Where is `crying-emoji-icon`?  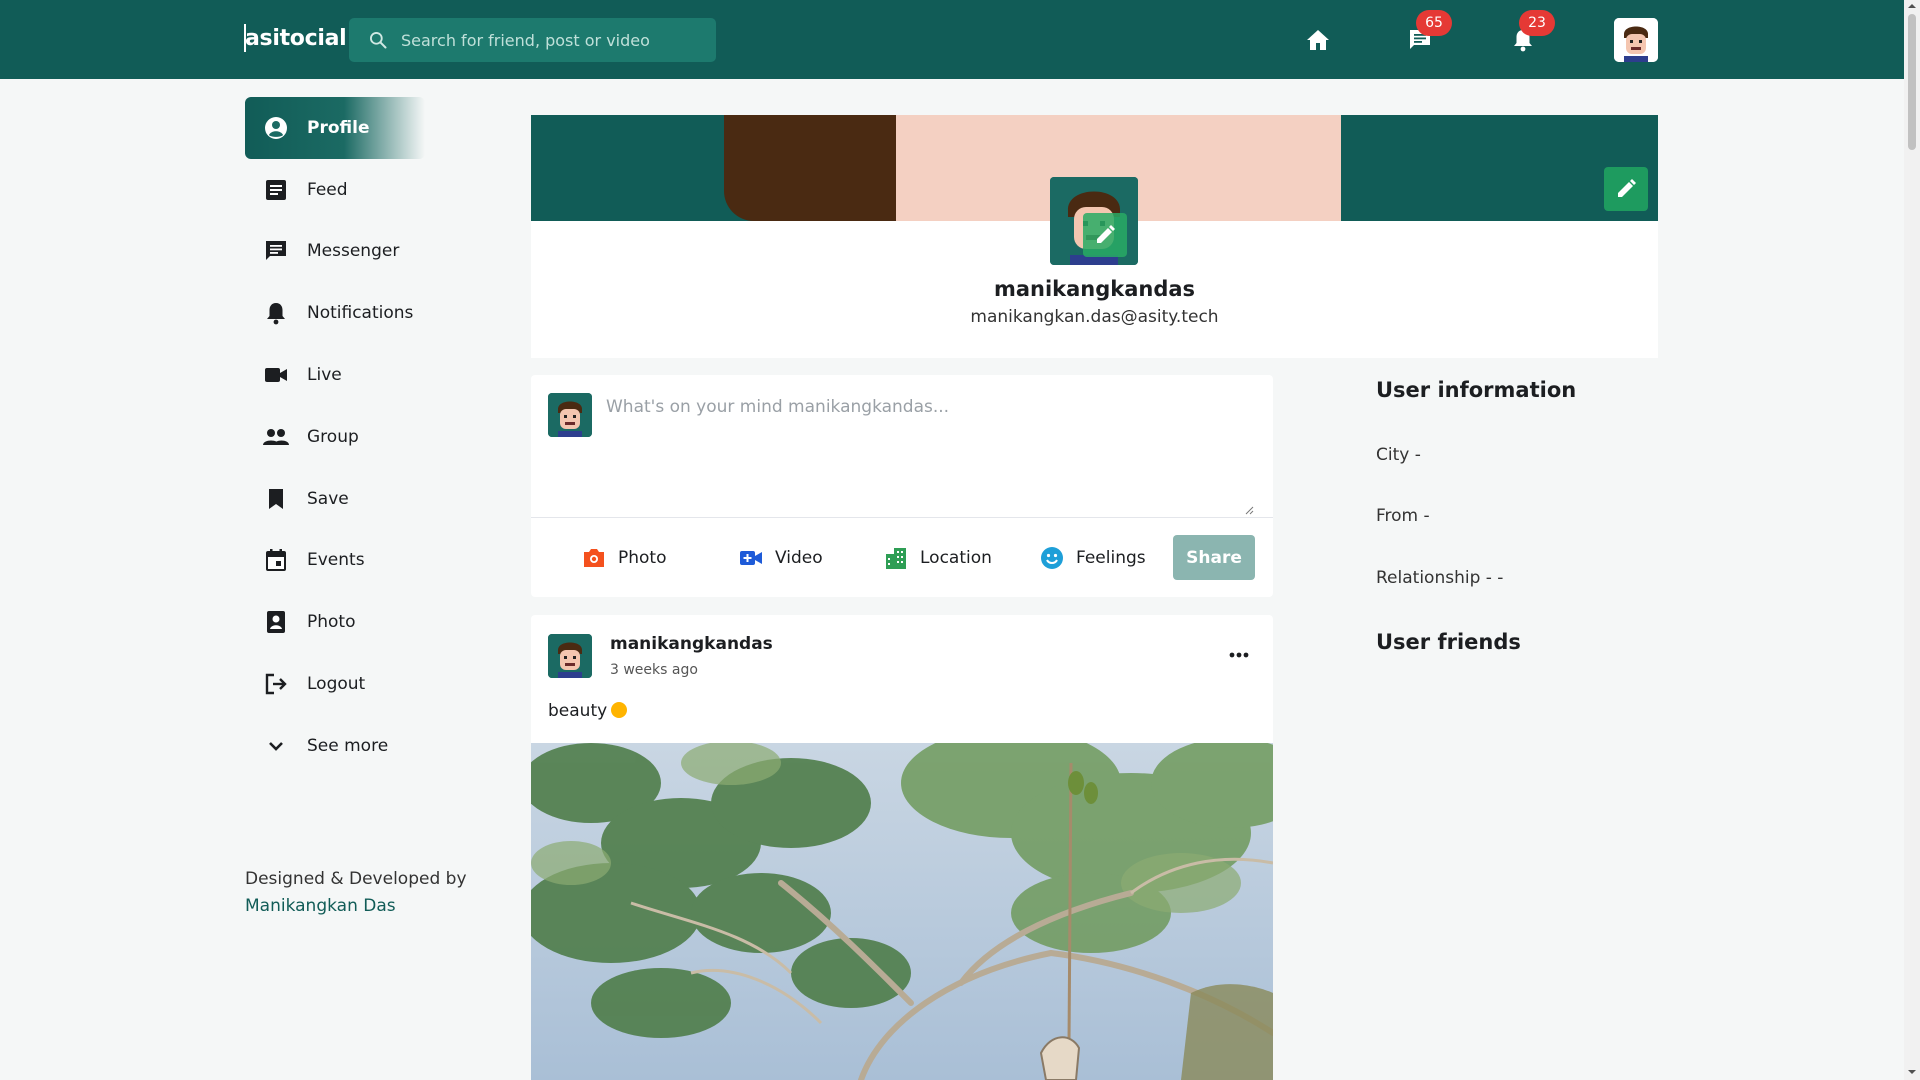 crying-emoji-icon is located at coordinates (619, 710).